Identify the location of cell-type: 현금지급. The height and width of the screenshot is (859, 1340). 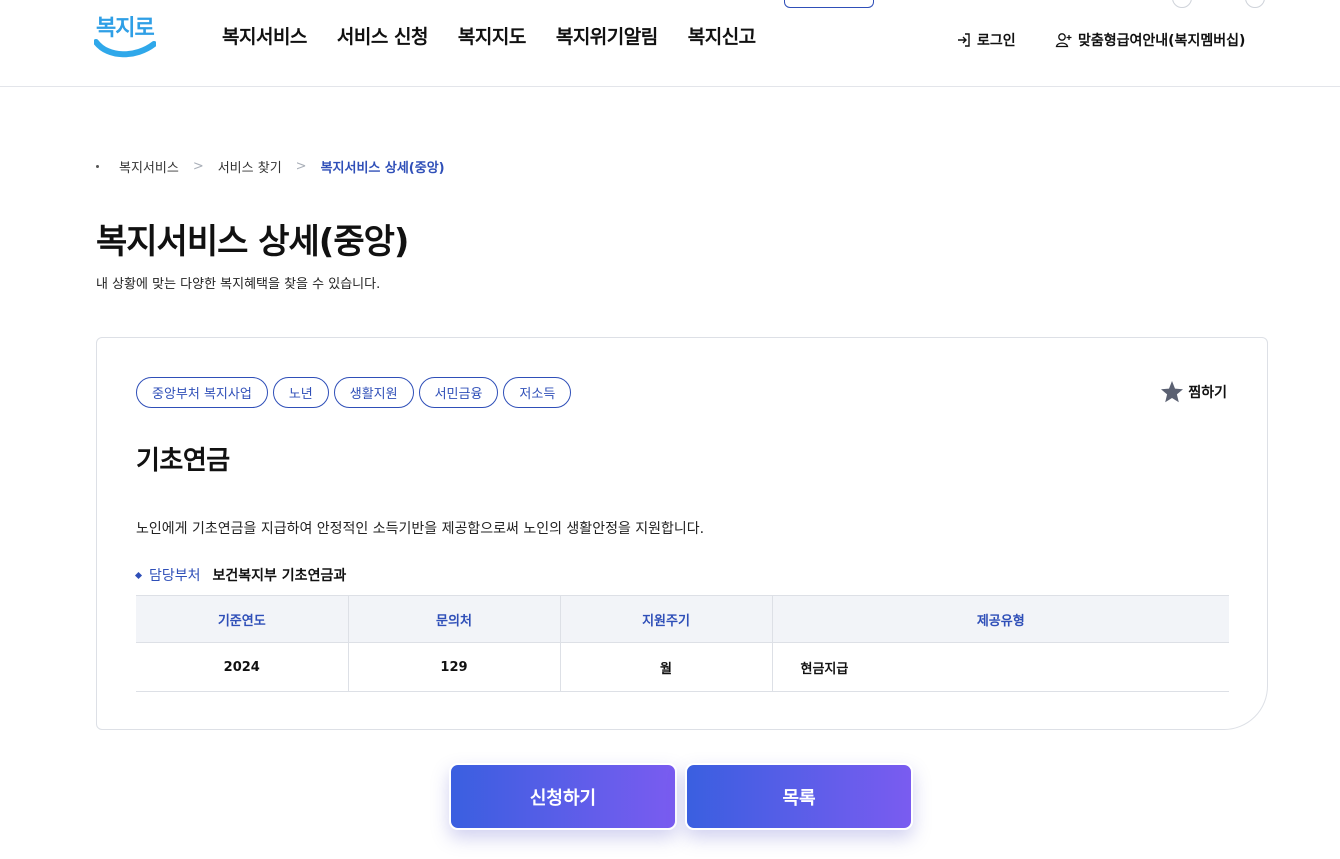
(1000, 667).